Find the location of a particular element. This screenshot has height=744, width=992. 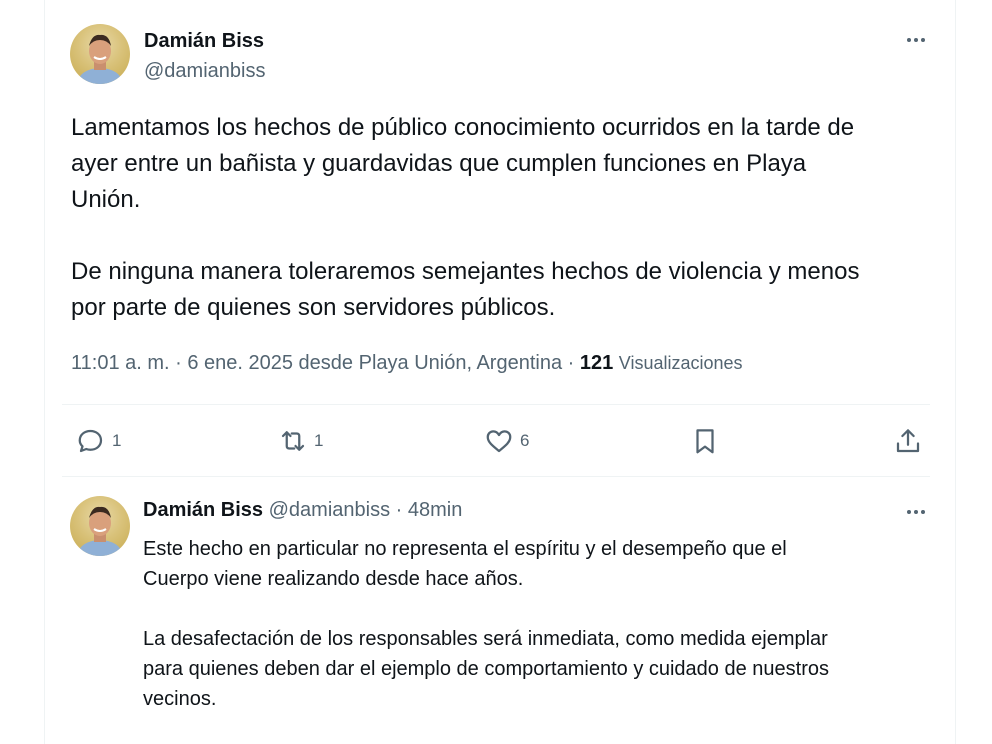

reply-button: 1 is located at coordinates (98, 441).